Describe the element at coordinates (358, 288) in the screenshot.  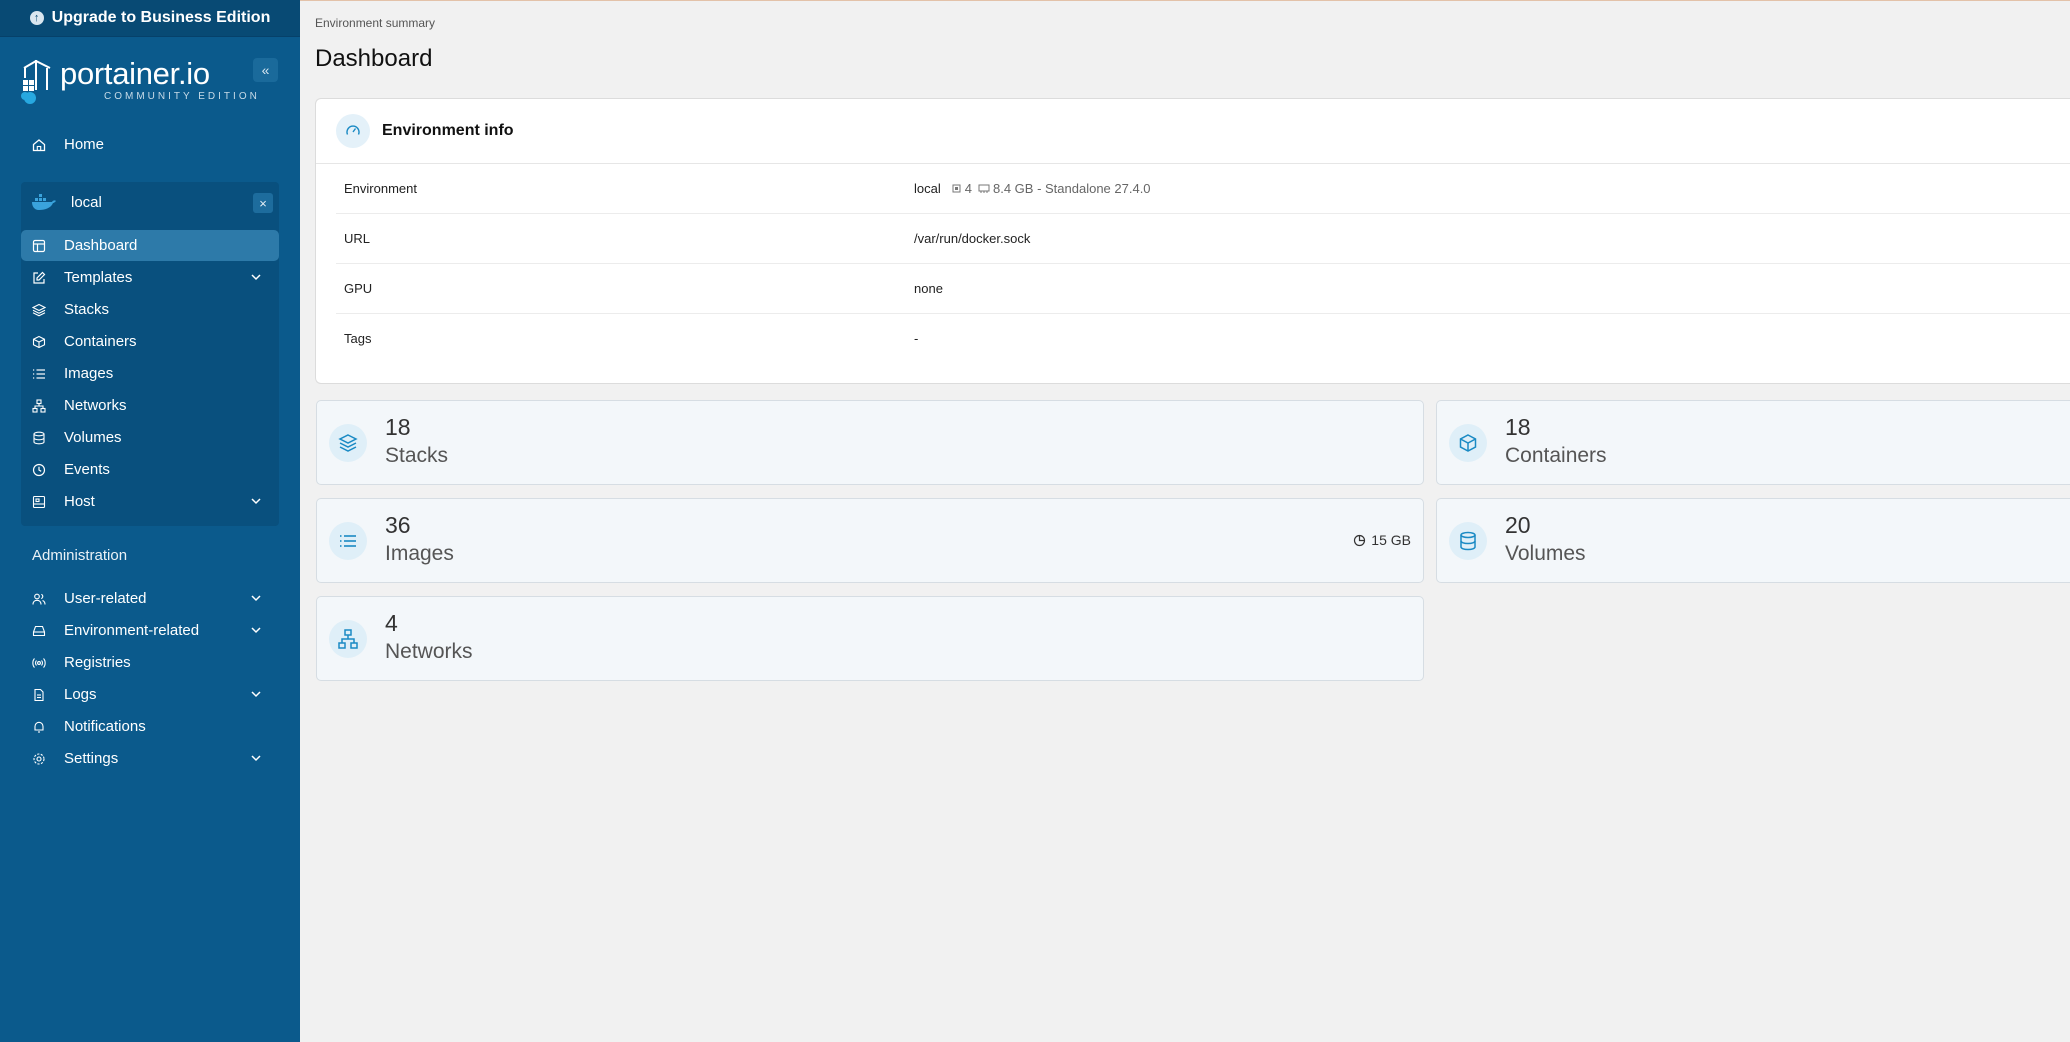
I see `env-row-key: GPU` at that location.